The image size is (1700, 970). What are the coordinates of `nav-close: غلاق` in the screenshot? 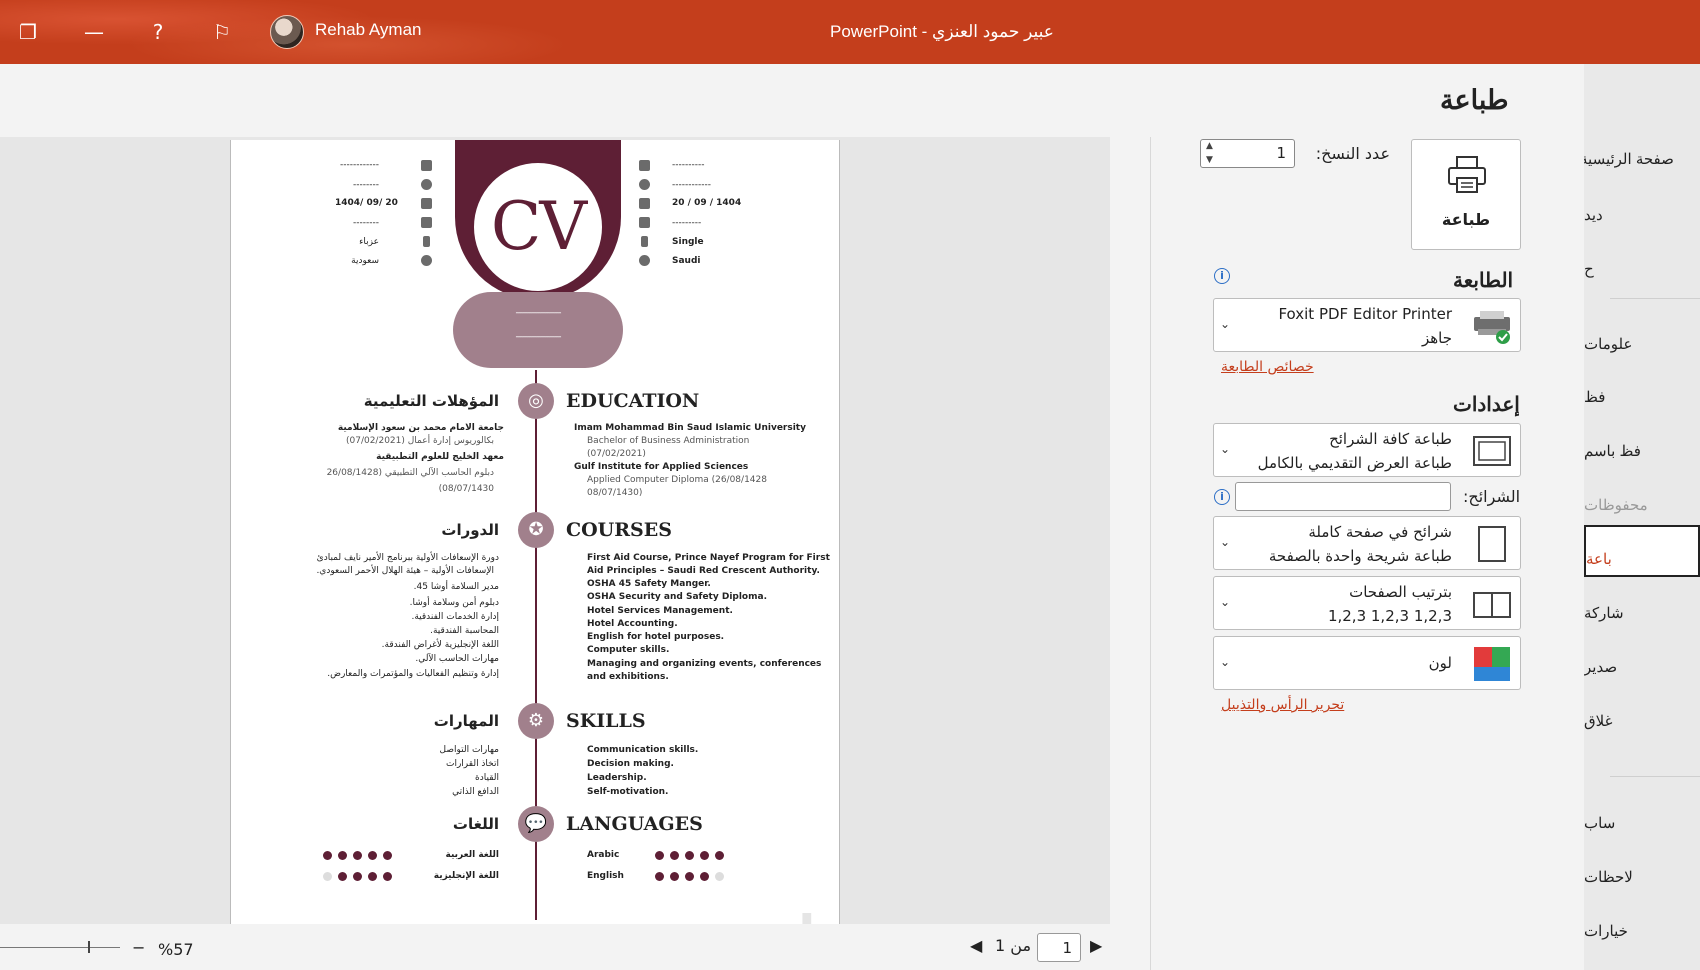 It's located at (1642, 722).